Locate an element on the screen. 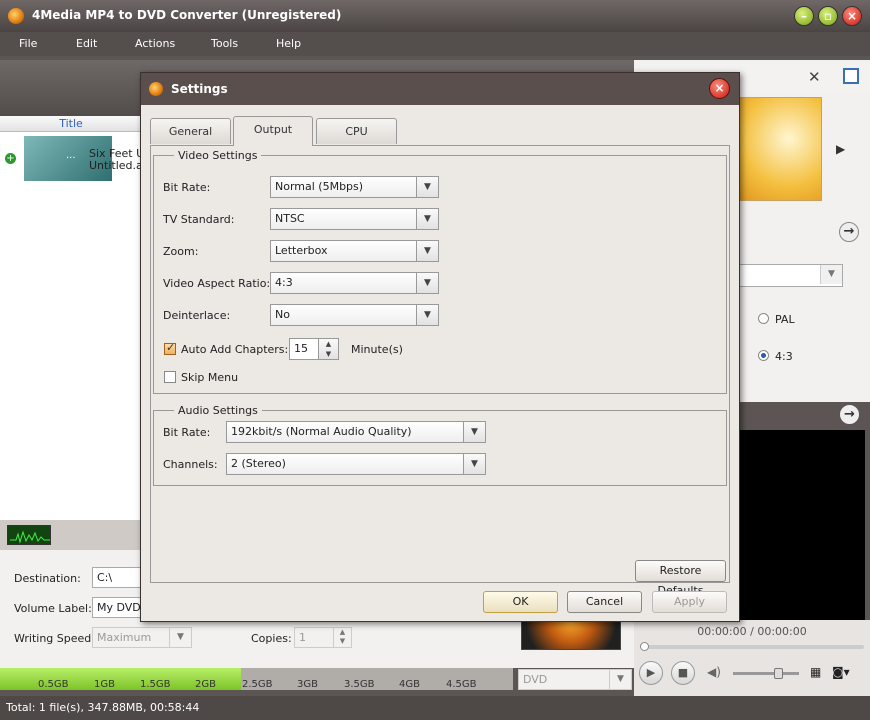 This screenshot has width=870, height=720. space-tick: 4.5GB is located at coordinates (461, 684).